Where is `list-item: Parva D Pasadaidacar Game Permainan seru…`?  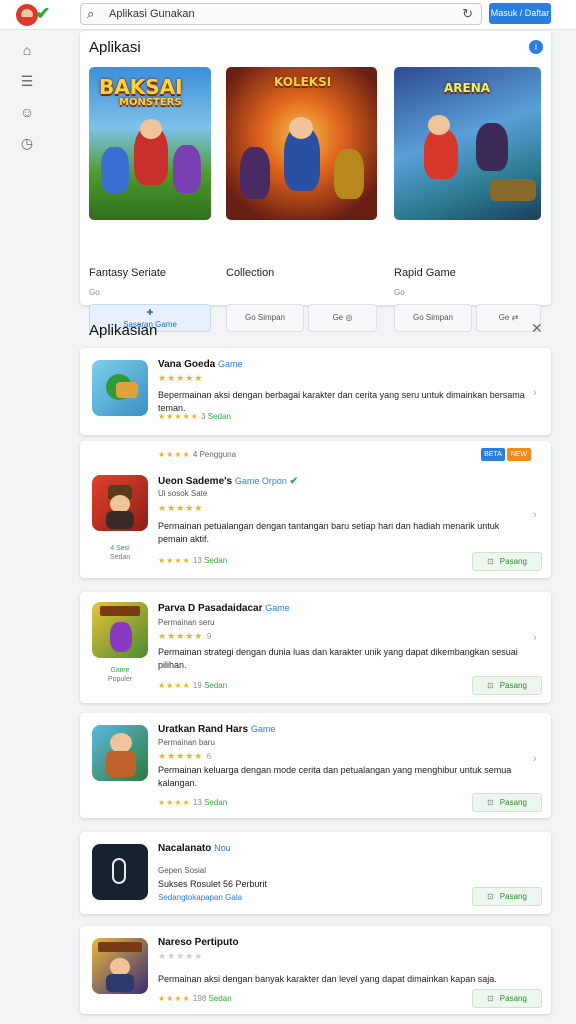 list-item: Parva D Pasadaidacar Game Permainan seru… is located at coordinates (315, 647).